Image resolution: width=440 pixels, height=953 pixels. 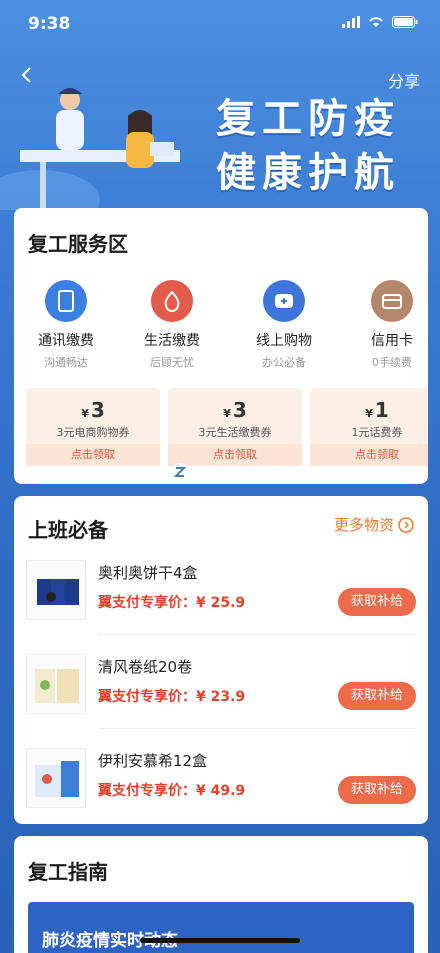 What do you see at coordinates (93, 432) in the screenshot?
I see `coupon-desc: 3元电商购物券` at bounding box center [93, 432].